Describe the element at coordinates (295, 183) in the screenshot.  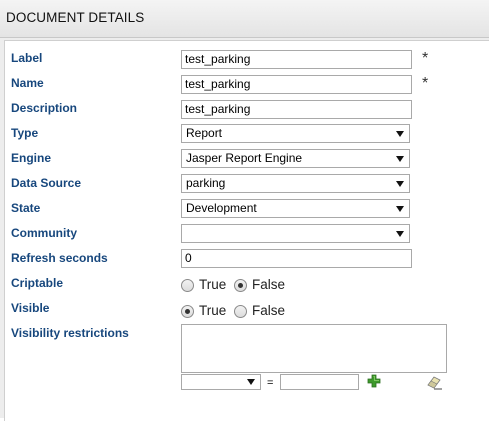
I see `data-source-select: parking` at that location.